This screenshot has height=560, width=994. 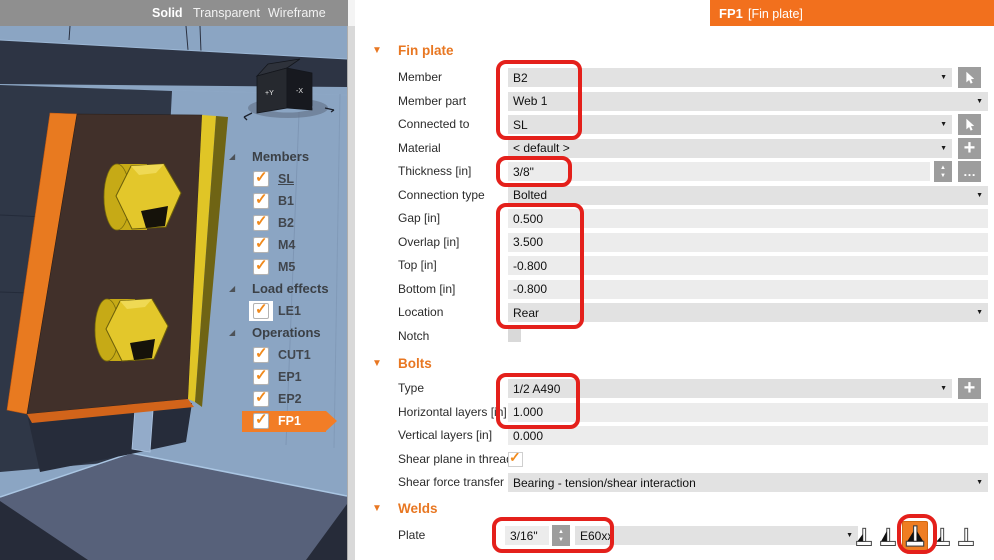 I want to click on fillet-weld-partial-icon, so click(x=942, y=536).